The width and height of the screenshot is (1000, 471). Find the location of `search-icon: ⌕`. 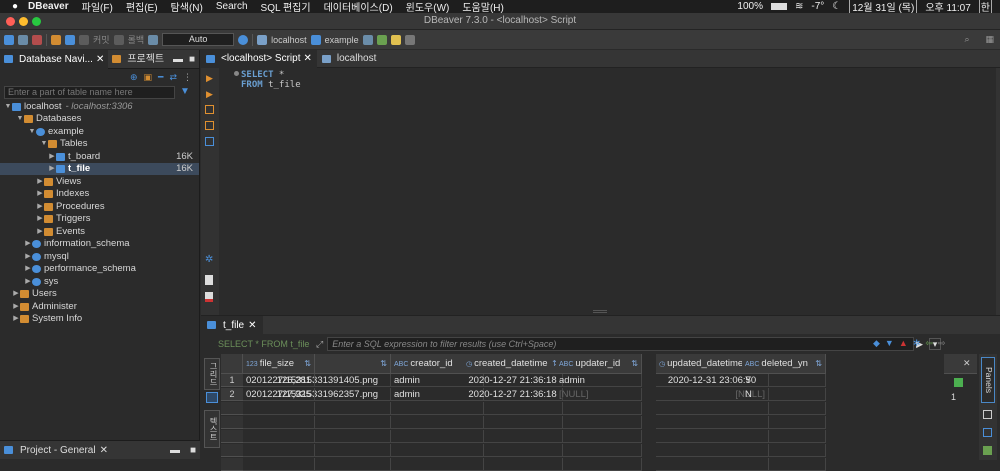

search-icon: ⌕ is located at coordinates (966, 39).